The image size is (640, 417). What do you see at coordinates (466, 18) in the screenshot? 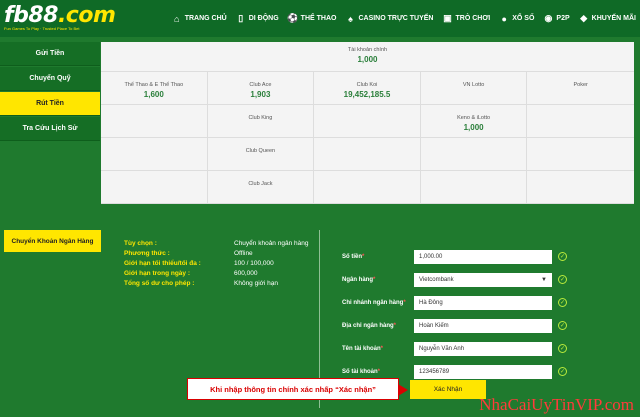
I see `nav-item-4: ▣ TRÒ CHƠI` at bounding box center [466, 18].